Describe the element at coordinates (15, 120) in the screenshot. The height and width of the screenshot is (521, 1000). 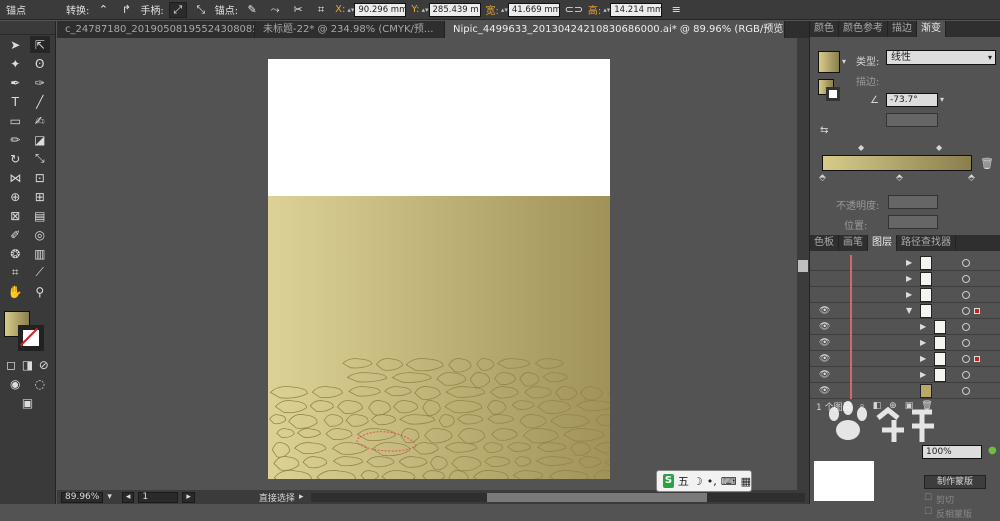
I see `rectangle-tool-icon: ▭` at that location.